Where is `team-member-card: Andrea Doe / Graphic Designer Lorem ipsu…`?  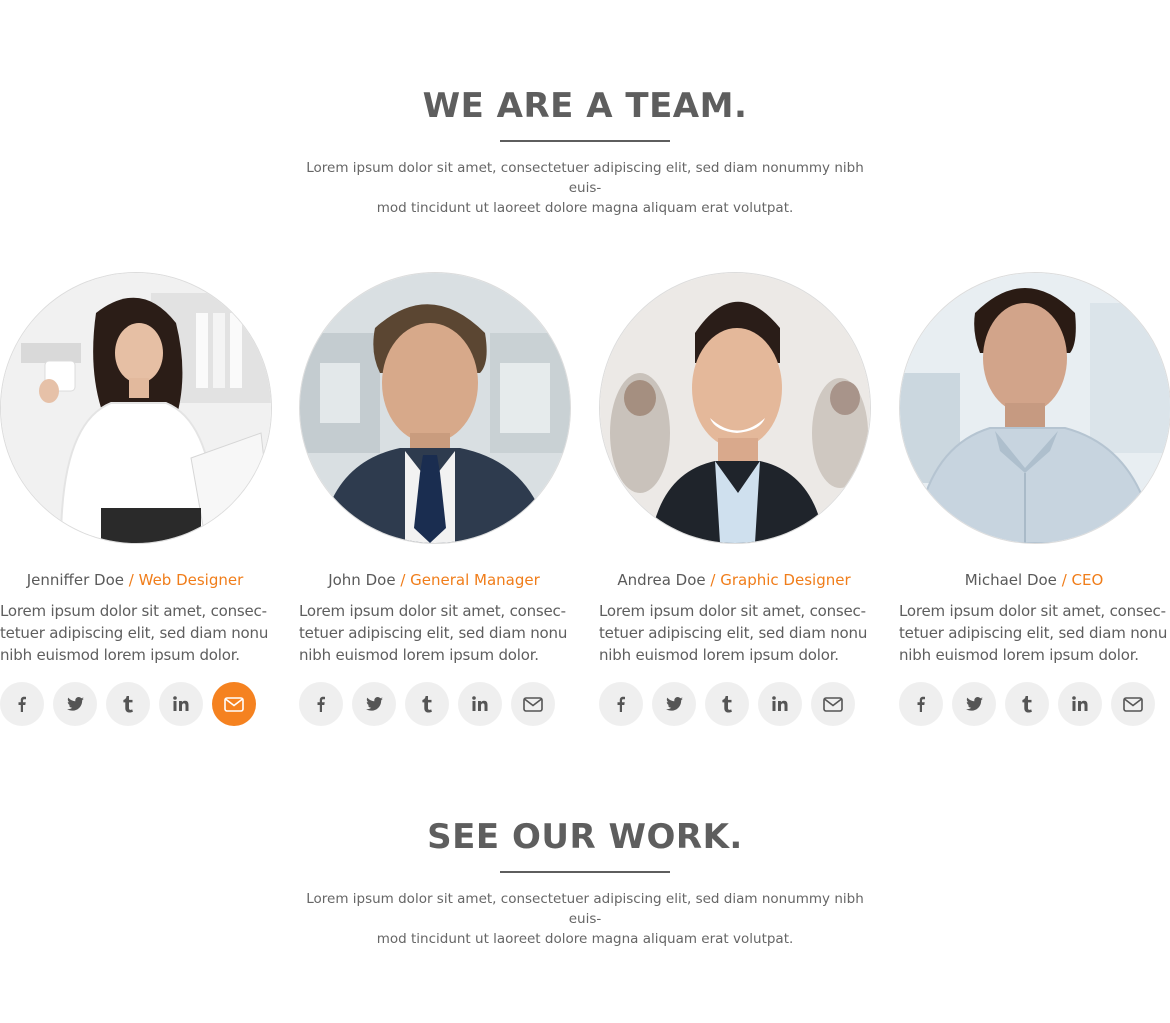 team-member-card: Andrea Doe / Graphic Designer Lorem ipsu… is located at coordinates (735, 499).